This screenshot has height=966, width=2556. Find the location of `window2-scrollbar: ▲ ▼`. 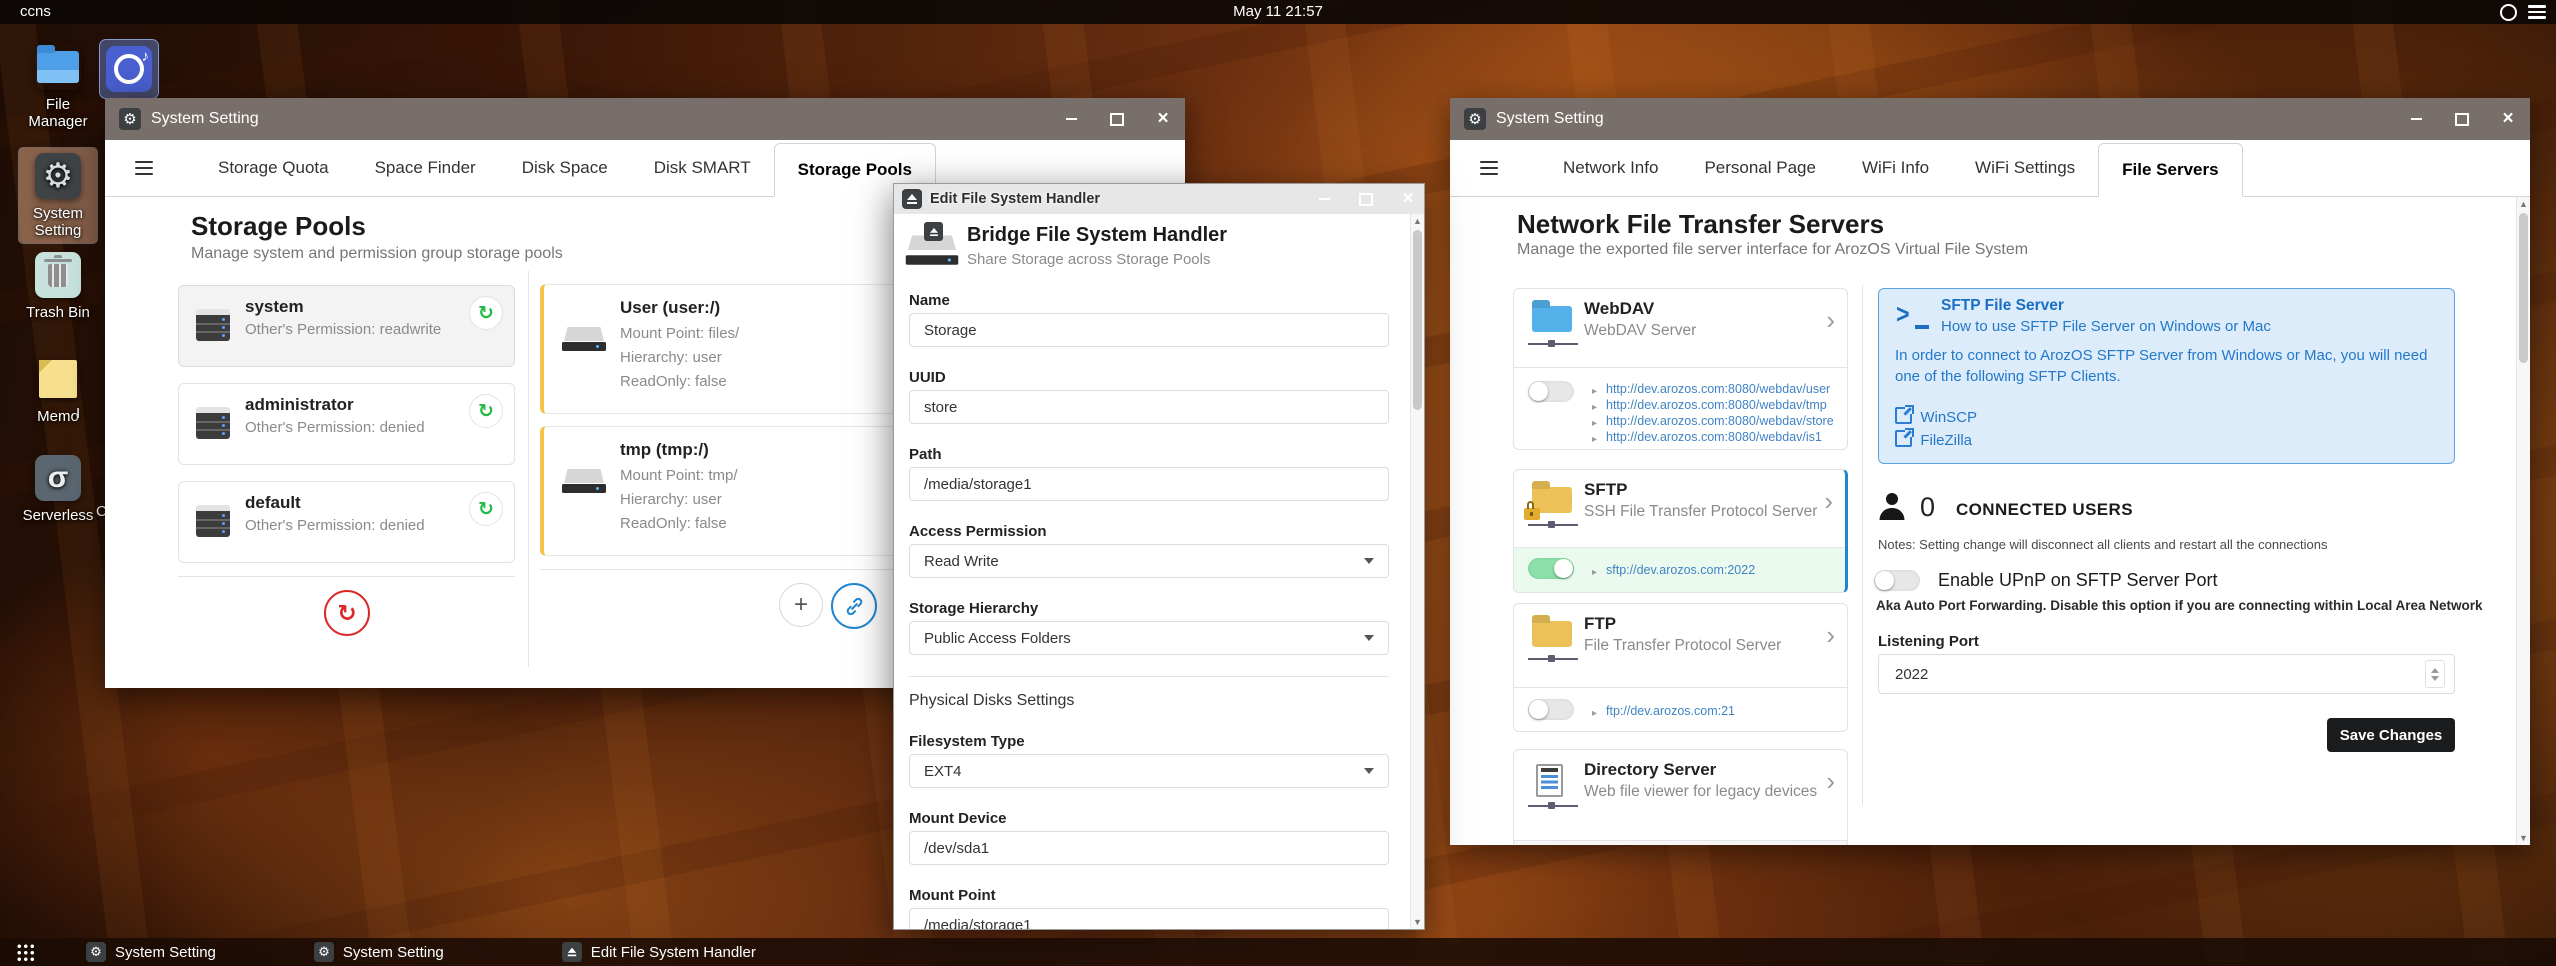

window2-scrollbar: ▲ ▼ is located at coordinates (2523, 521).